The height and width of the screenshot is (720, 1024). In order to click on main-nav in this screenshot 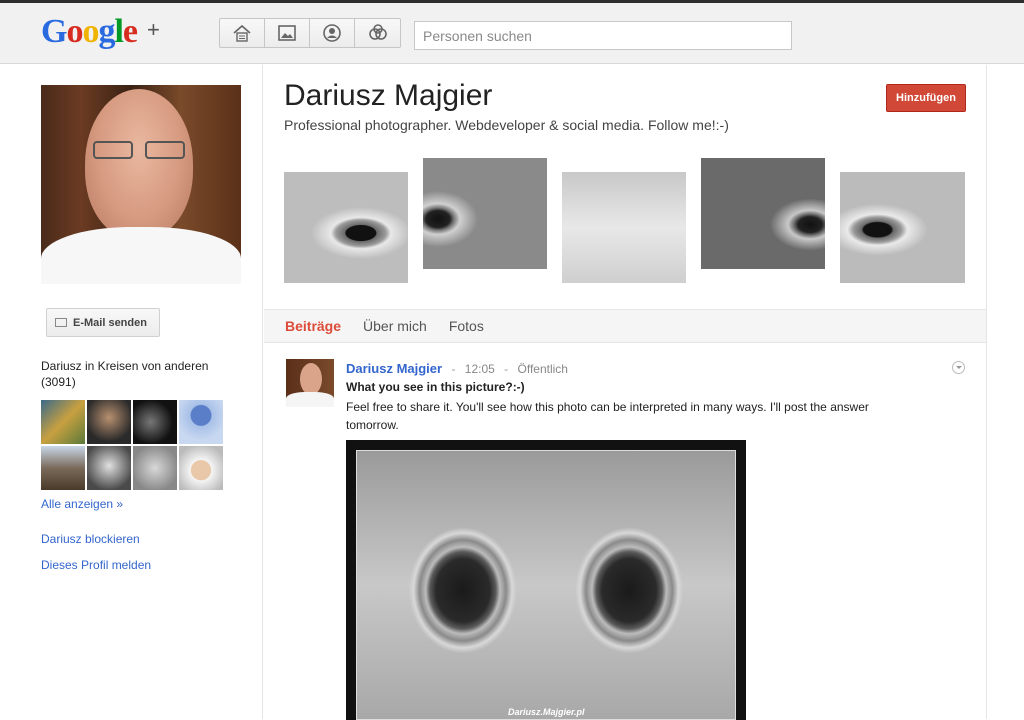, I will do `click(310, 33)`.